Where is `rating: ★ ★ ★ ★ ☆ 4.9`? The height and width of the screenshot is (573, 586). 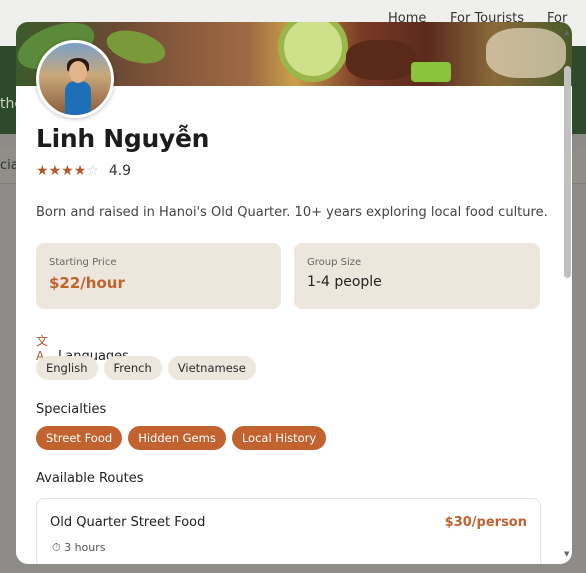
rating: ★ ★ ★ ★ ☆ 4.9 is located at coordinates (83, 171).